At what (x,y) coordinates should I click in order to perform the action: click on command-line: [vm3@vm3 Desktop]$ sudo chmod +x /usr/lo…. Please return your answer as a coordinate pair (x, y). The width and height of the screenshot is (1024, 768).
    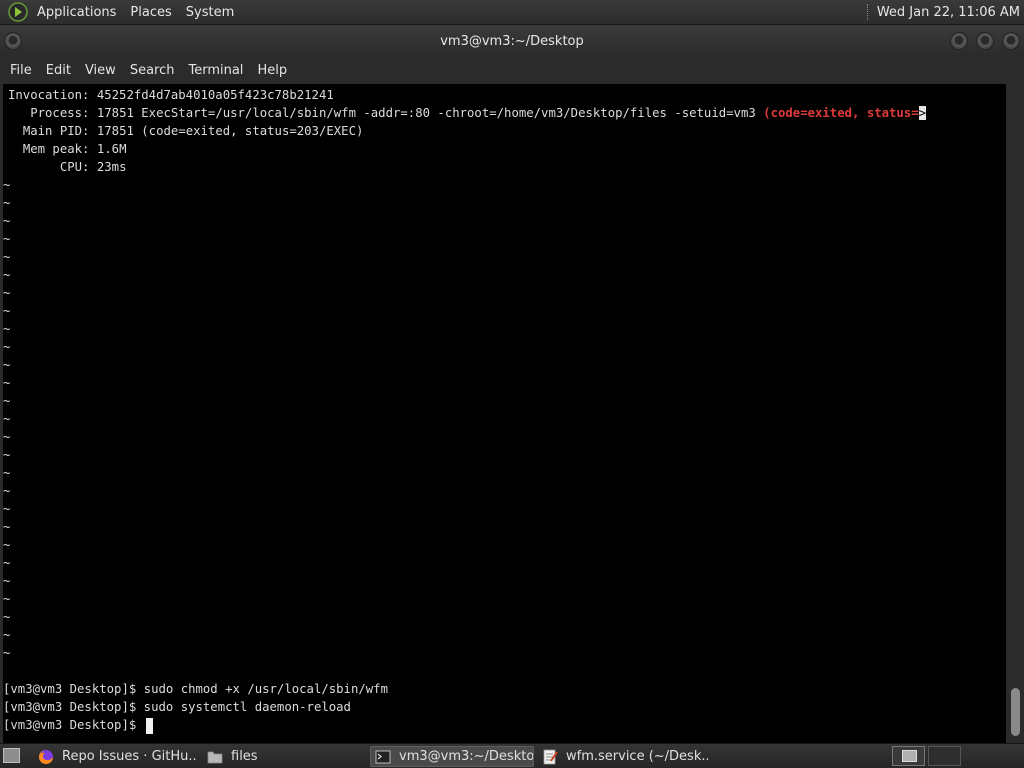
    Looking at the image, I should click on (195, 689).